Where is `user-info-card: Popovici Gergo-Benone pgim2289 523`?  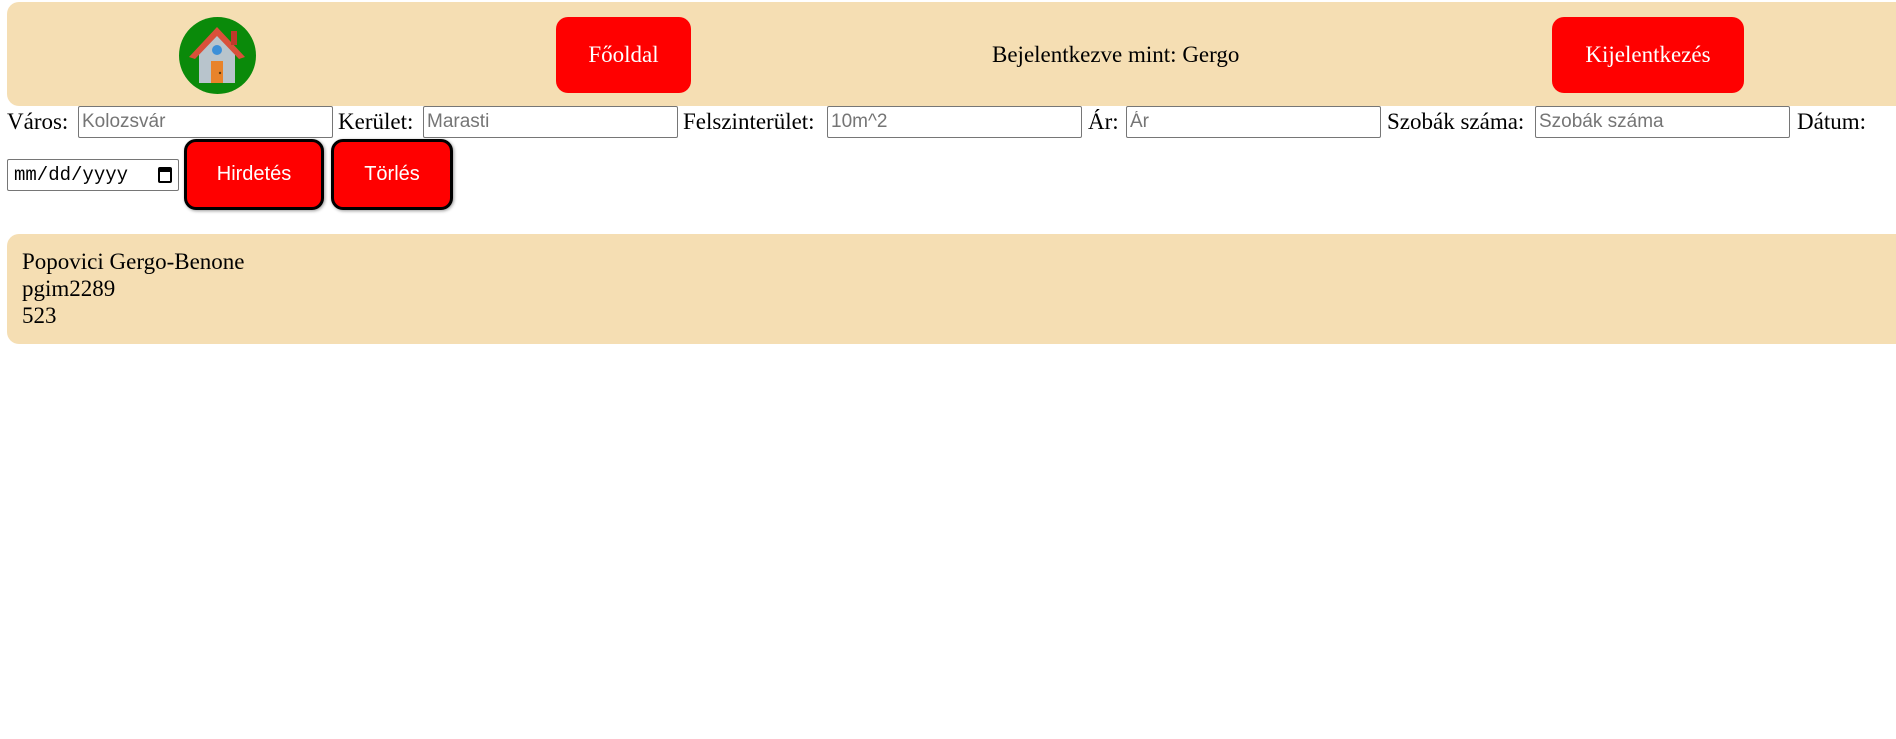
user-info-card: Popovici Gergo-Benone pgim2289 523 is located at coordinates (951, 289).